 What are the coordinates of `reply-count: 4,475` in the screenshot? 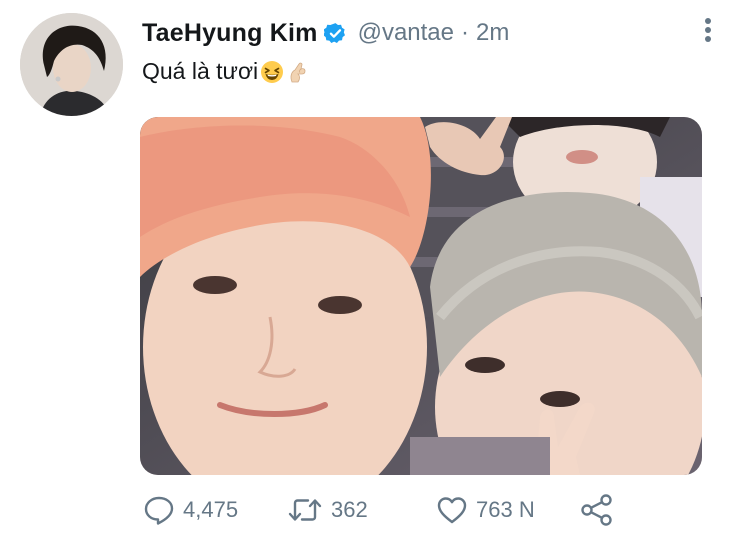 It's located at (211, 509).